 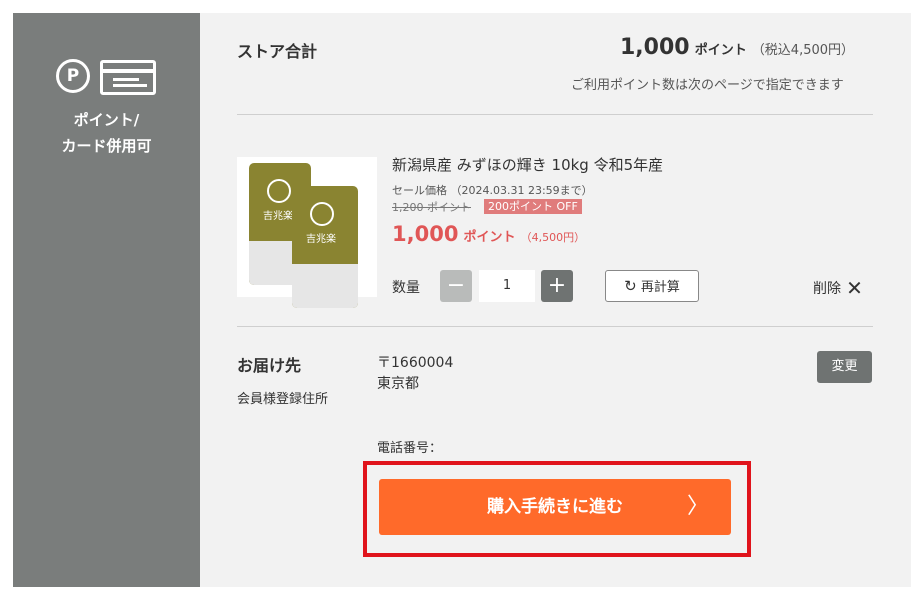 What do you see at coordinates (660, 287) in the screenshot?
I see `recalculate-label: 再計算` at bounding box center [660, 287].